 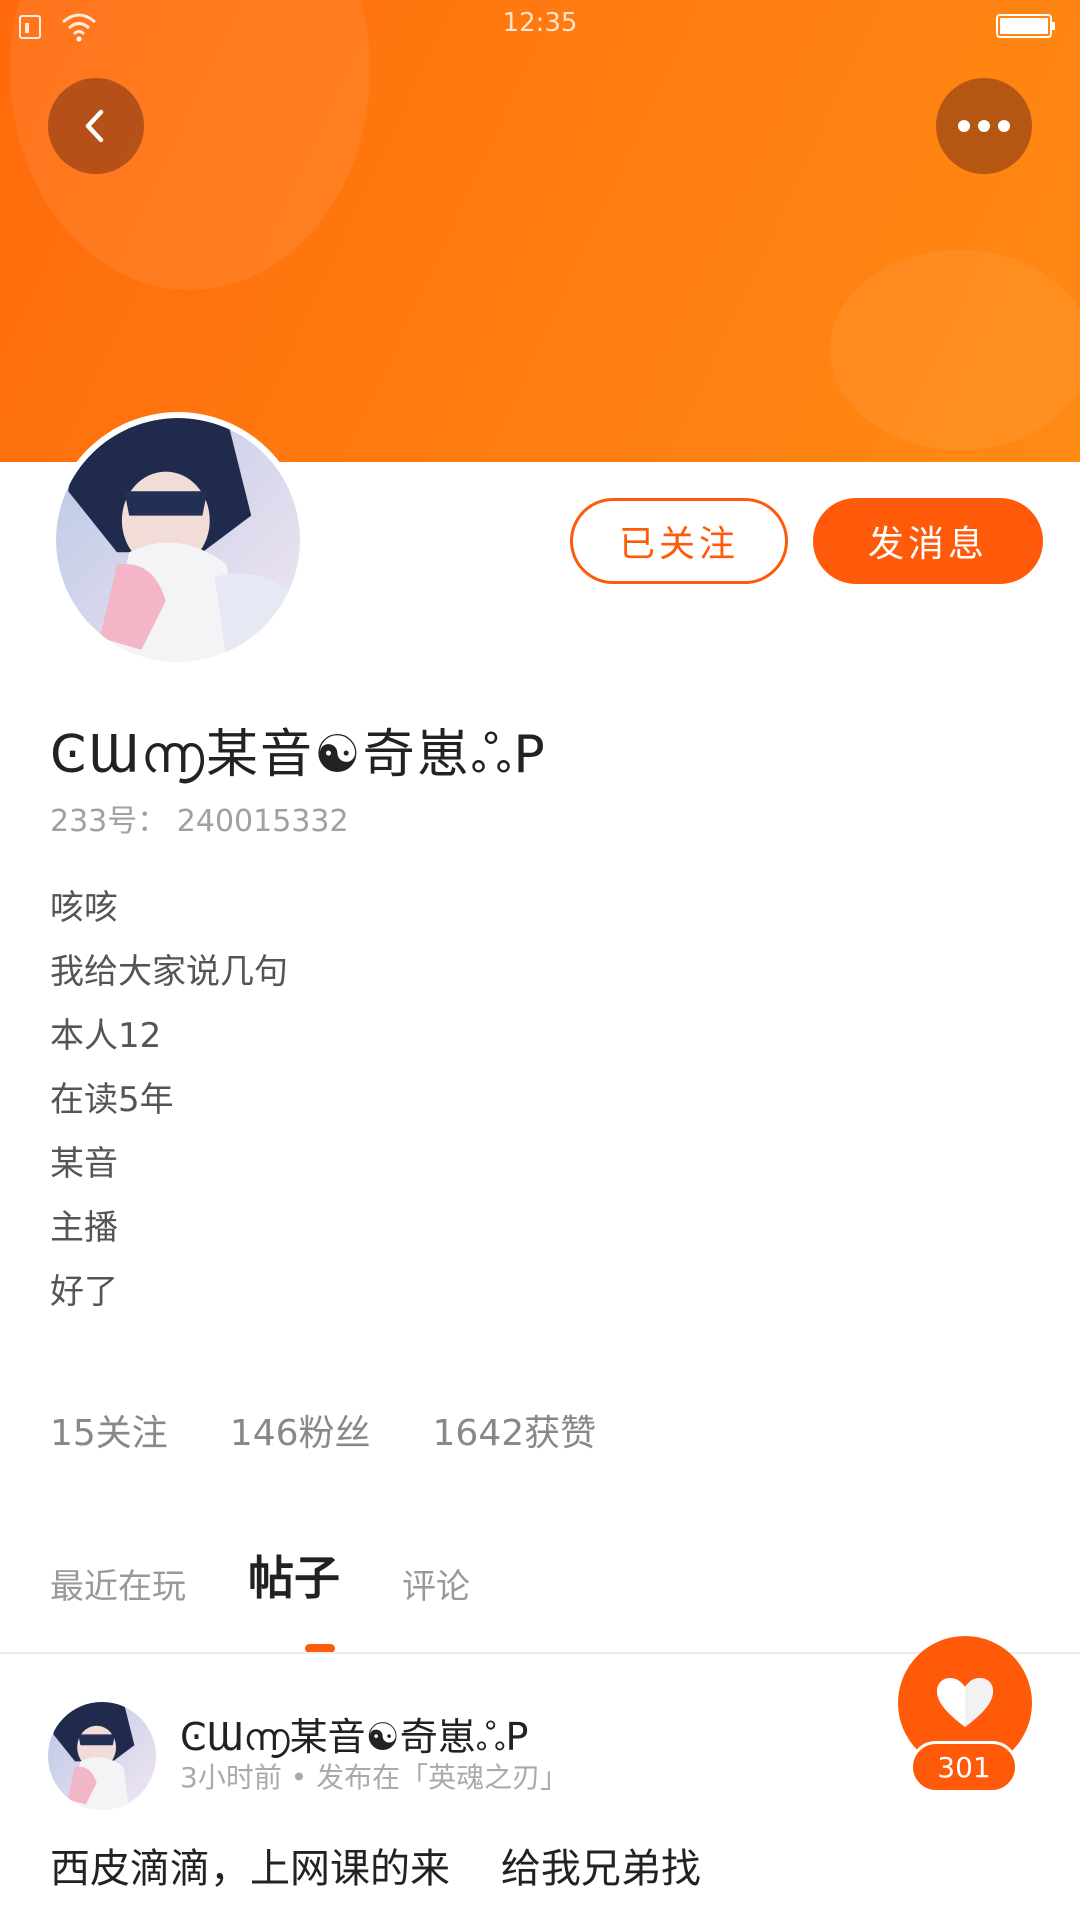 I want to click on chevron-left-icon, so click(x=94, y=126).